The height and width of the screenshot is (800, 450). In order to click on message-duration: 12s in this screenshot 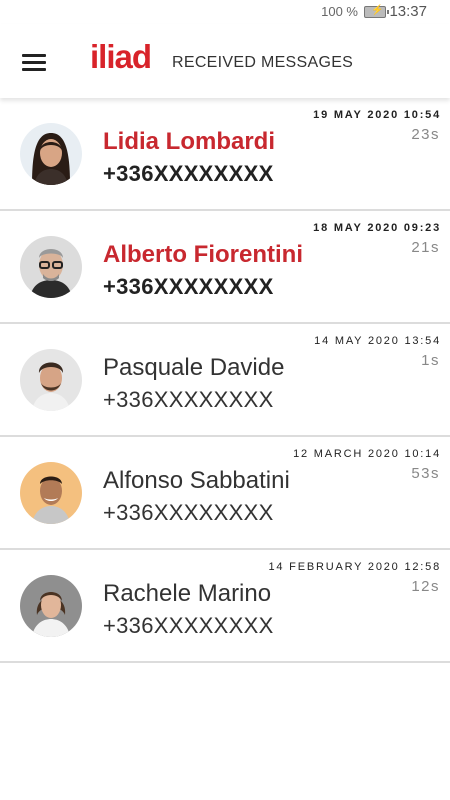, I will do `click(425, 586)`.